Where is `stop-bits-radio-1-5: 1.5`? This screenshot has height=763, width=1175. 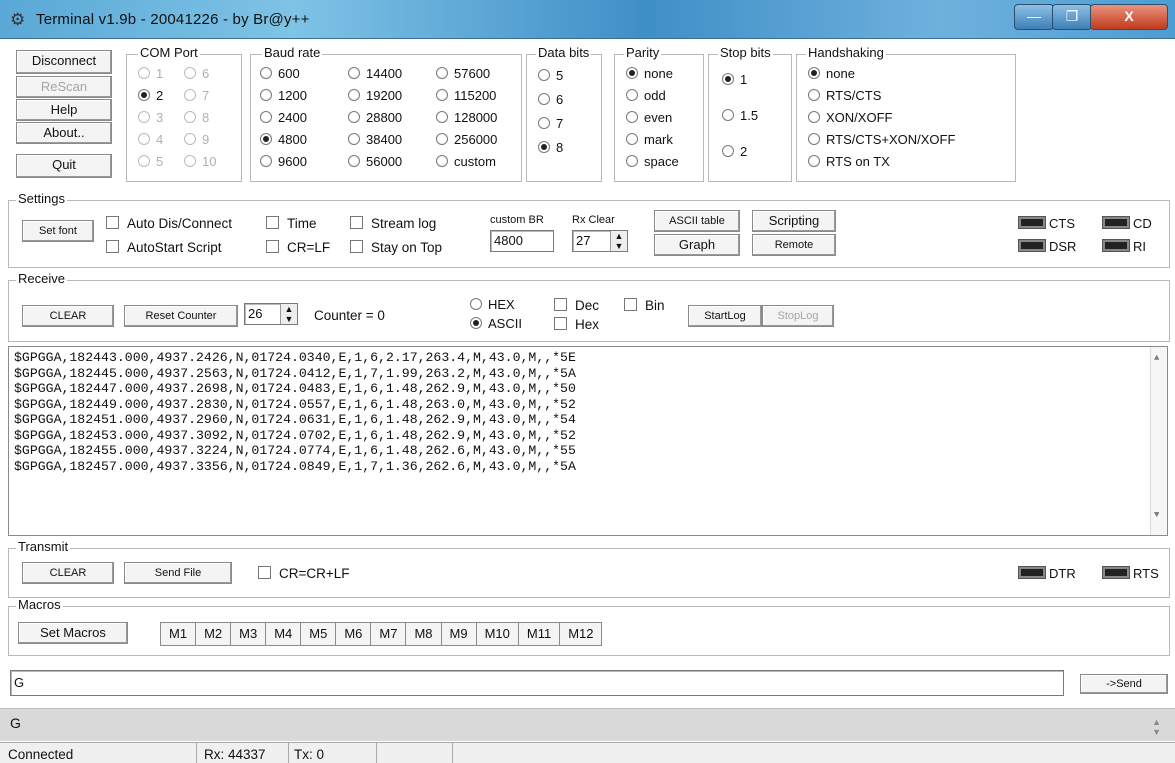 stop-bits-radio-1-5: 1.5 is located at coordinates (740, 116).